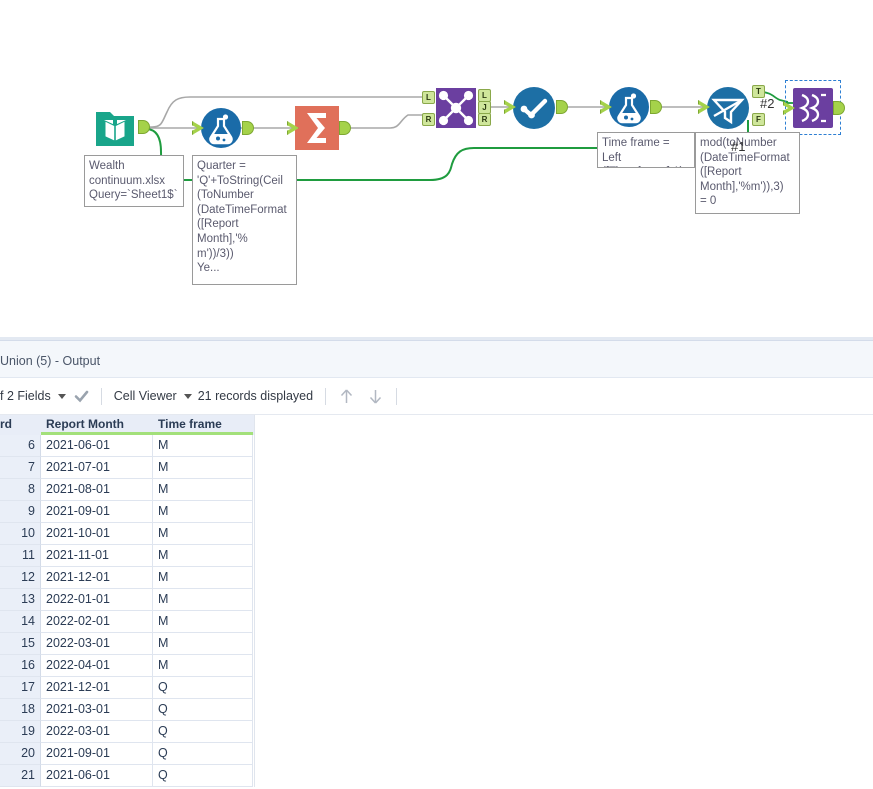 The image size is (873, 789). Describe the element at coordinates (97, 534) in the screenshot. I see `cell-report-month: 2021-10-01` at that location.